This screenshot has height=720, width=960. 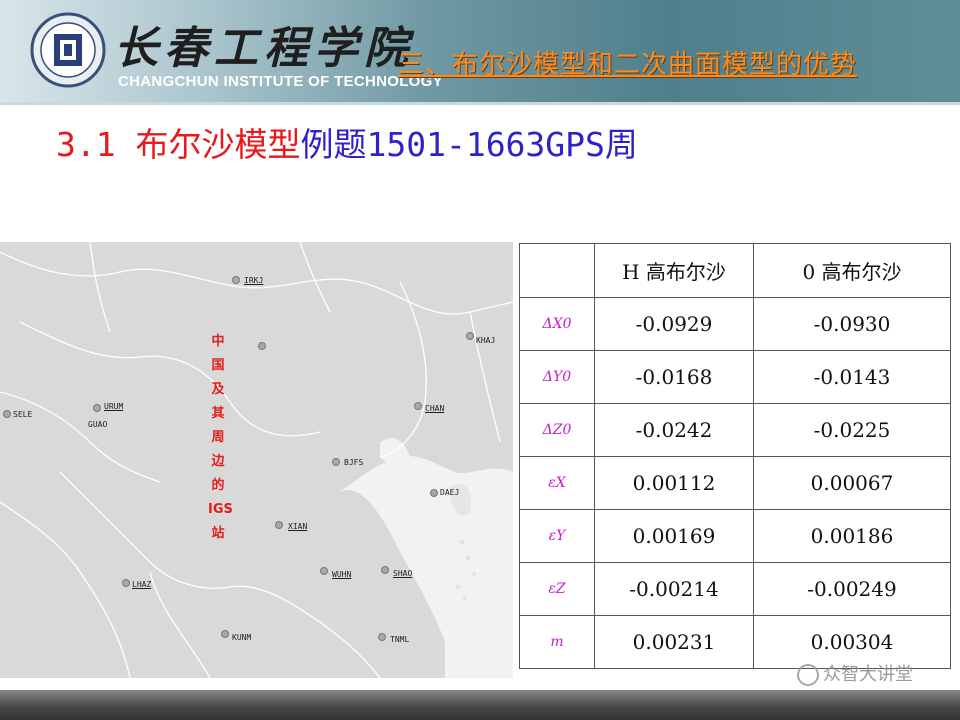 What do you see at coordinates (557, 324) in the screenshot?
I see `param-cell: ΔX0` at bounding box center [557, 324].